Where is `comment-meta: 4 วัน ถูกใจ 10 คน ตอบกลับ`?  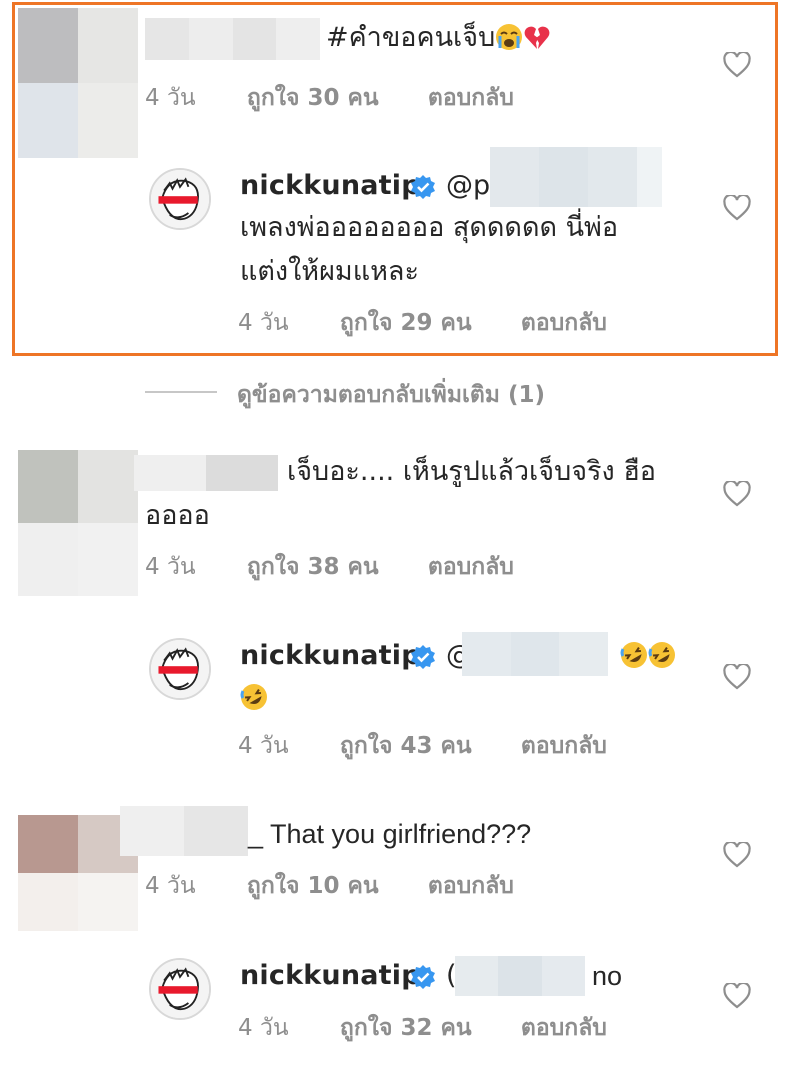 comment-meta: 4 วัน ถูกใจ 10 คน ตอบกลับ is located at coordinates (329, 886).